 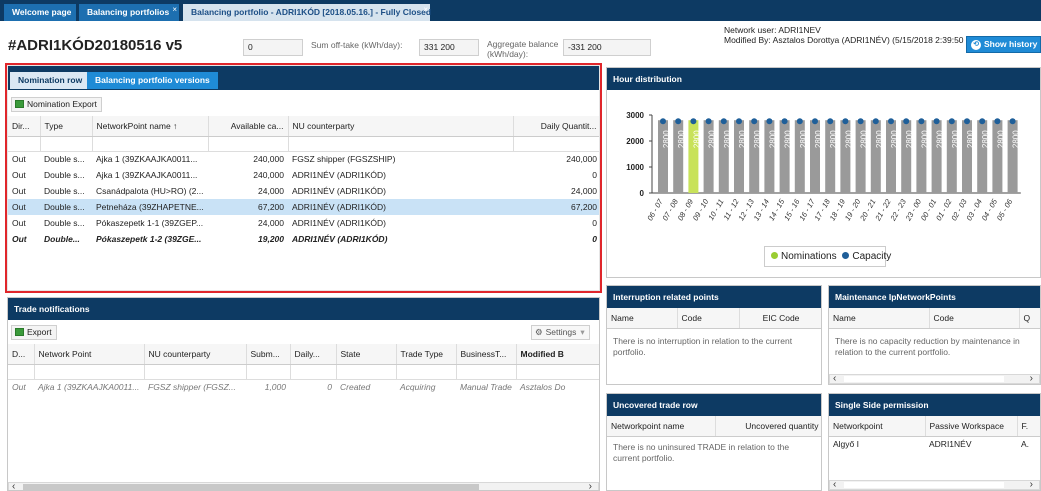 I want to click on col-networkpoint: Networkpoint, so click(x=877, y=426).